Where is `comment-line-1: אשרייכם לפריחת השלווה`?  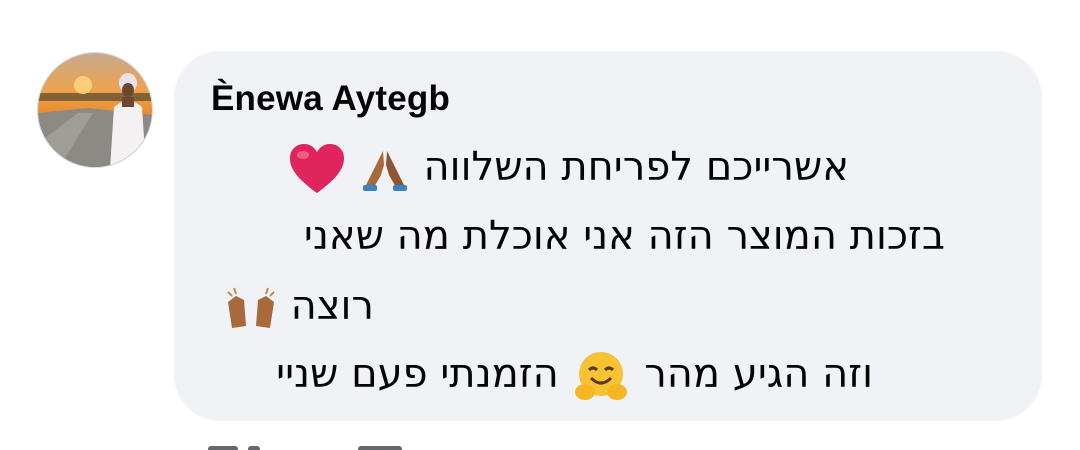
comment-line-1: אשרייכם לפריחת השלווה is located at coordinates (568, 169).